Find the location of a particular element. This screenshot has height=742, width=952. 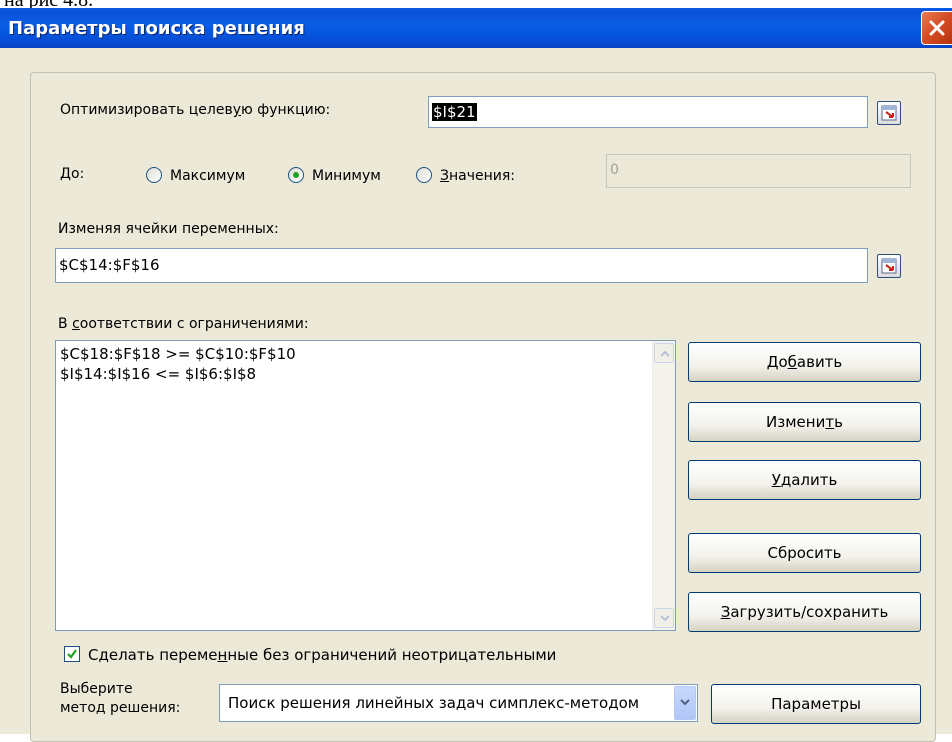

scroll-up-button is located at coordinates (664, 353).